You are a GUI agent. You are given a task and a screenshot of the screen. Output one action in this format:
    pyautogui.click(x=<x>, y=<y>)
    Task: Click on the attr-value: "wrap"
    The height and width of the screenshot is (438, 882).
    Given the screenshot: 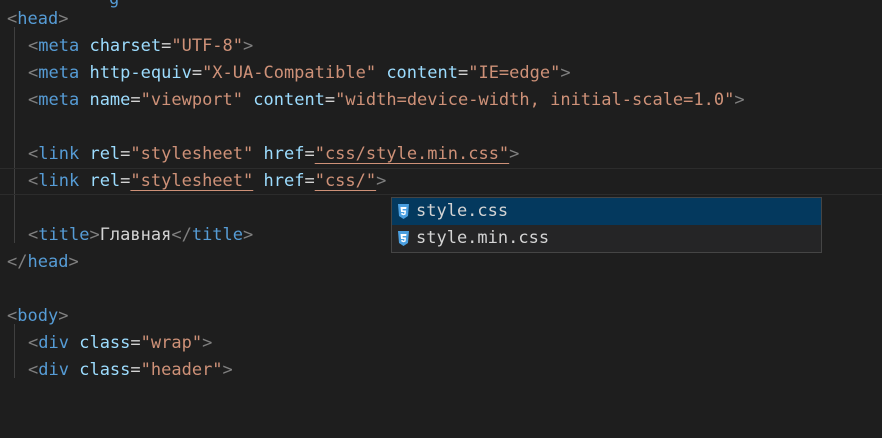 What is the action you would take?
    pyautogui.click(x=171, y=343)
    